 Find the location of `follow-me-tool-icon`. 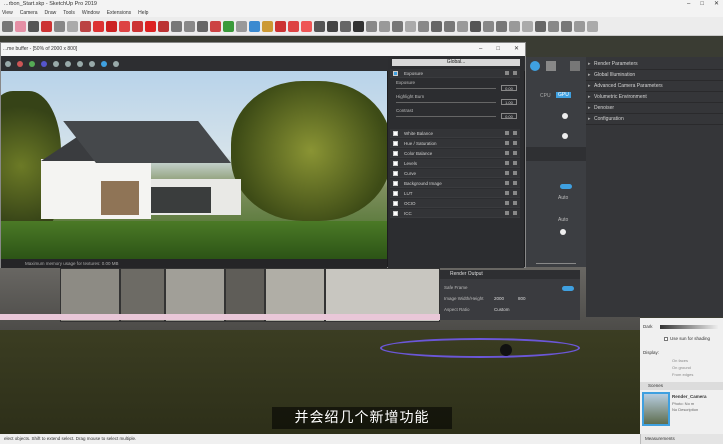

follow-me-tool-icon is located at coordinates (111, 26).